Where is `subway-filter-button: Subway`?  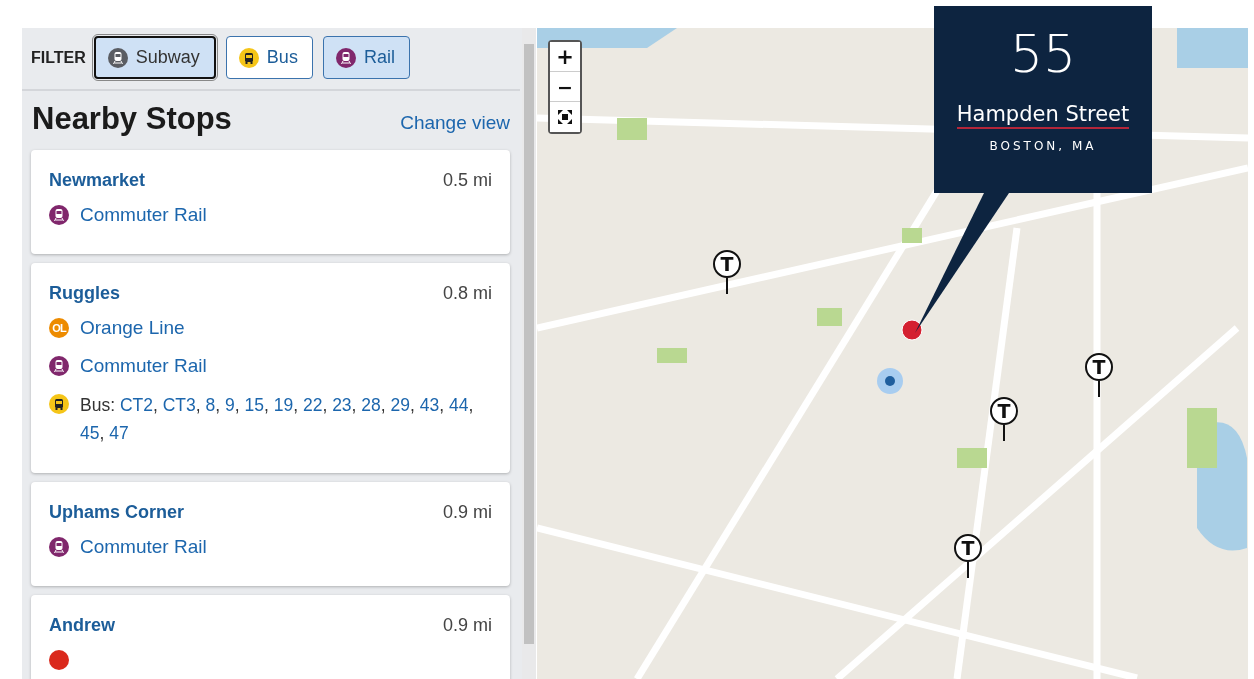
subway-filter-button: Subway is located at coordinates (154, 57).